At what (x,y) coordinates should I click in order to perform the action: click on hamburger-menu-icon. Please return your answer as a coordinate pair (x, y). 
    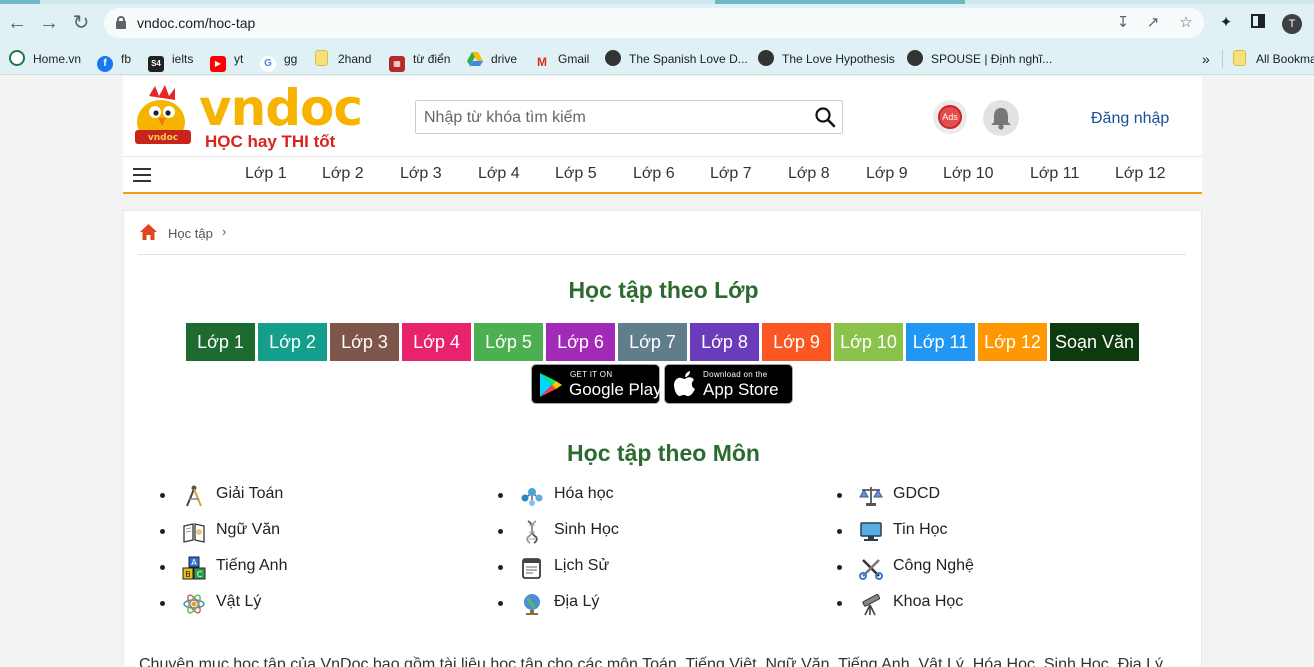
    Looking at the image, I should click on (142, 175).